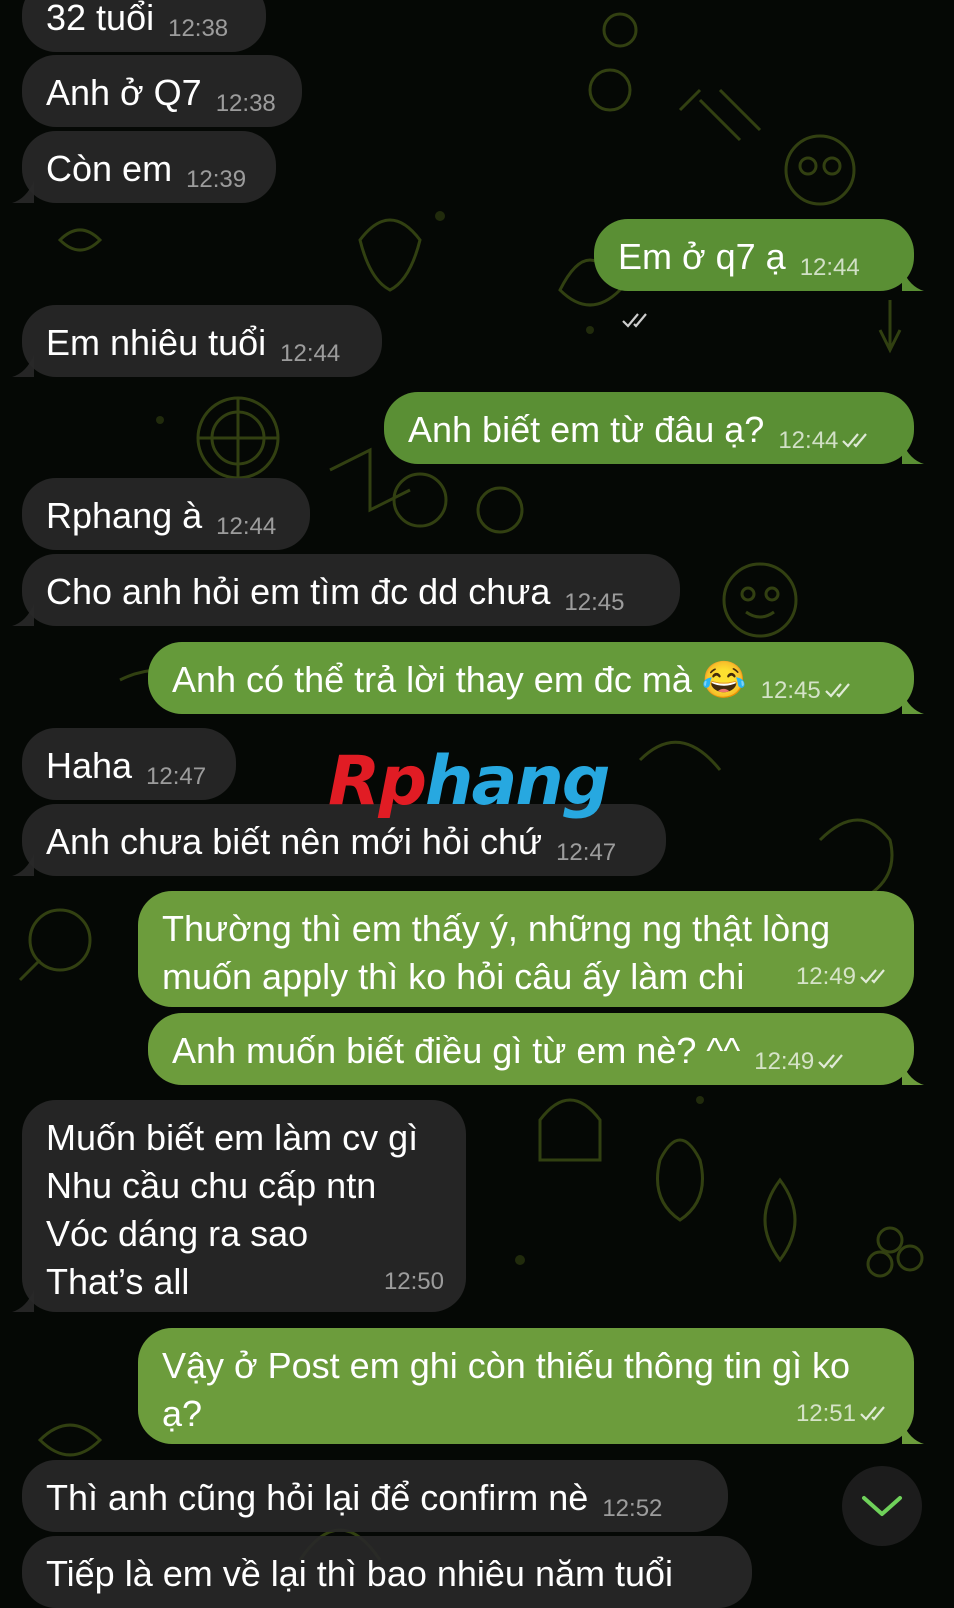  I want to click on message-text: Cho anh hỏi em tìm đc dd chưa, so click(298, 591).